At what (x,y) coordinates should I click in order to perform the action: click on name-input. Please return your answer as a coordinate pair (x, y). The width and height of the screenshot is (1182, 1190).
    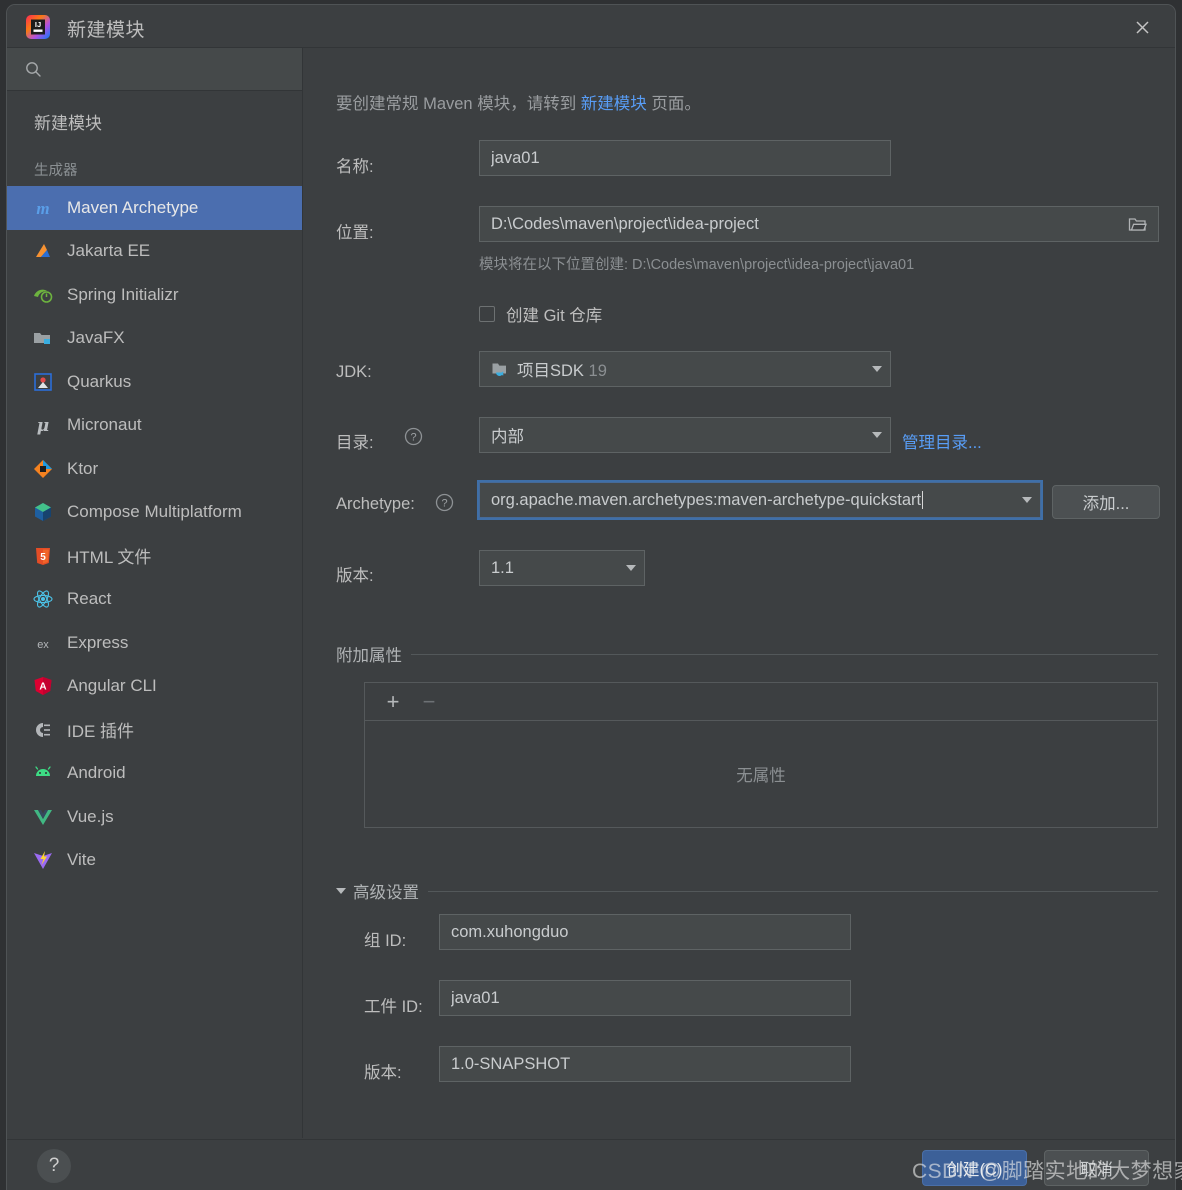
    Looking at the image, I should click on (685, 158).